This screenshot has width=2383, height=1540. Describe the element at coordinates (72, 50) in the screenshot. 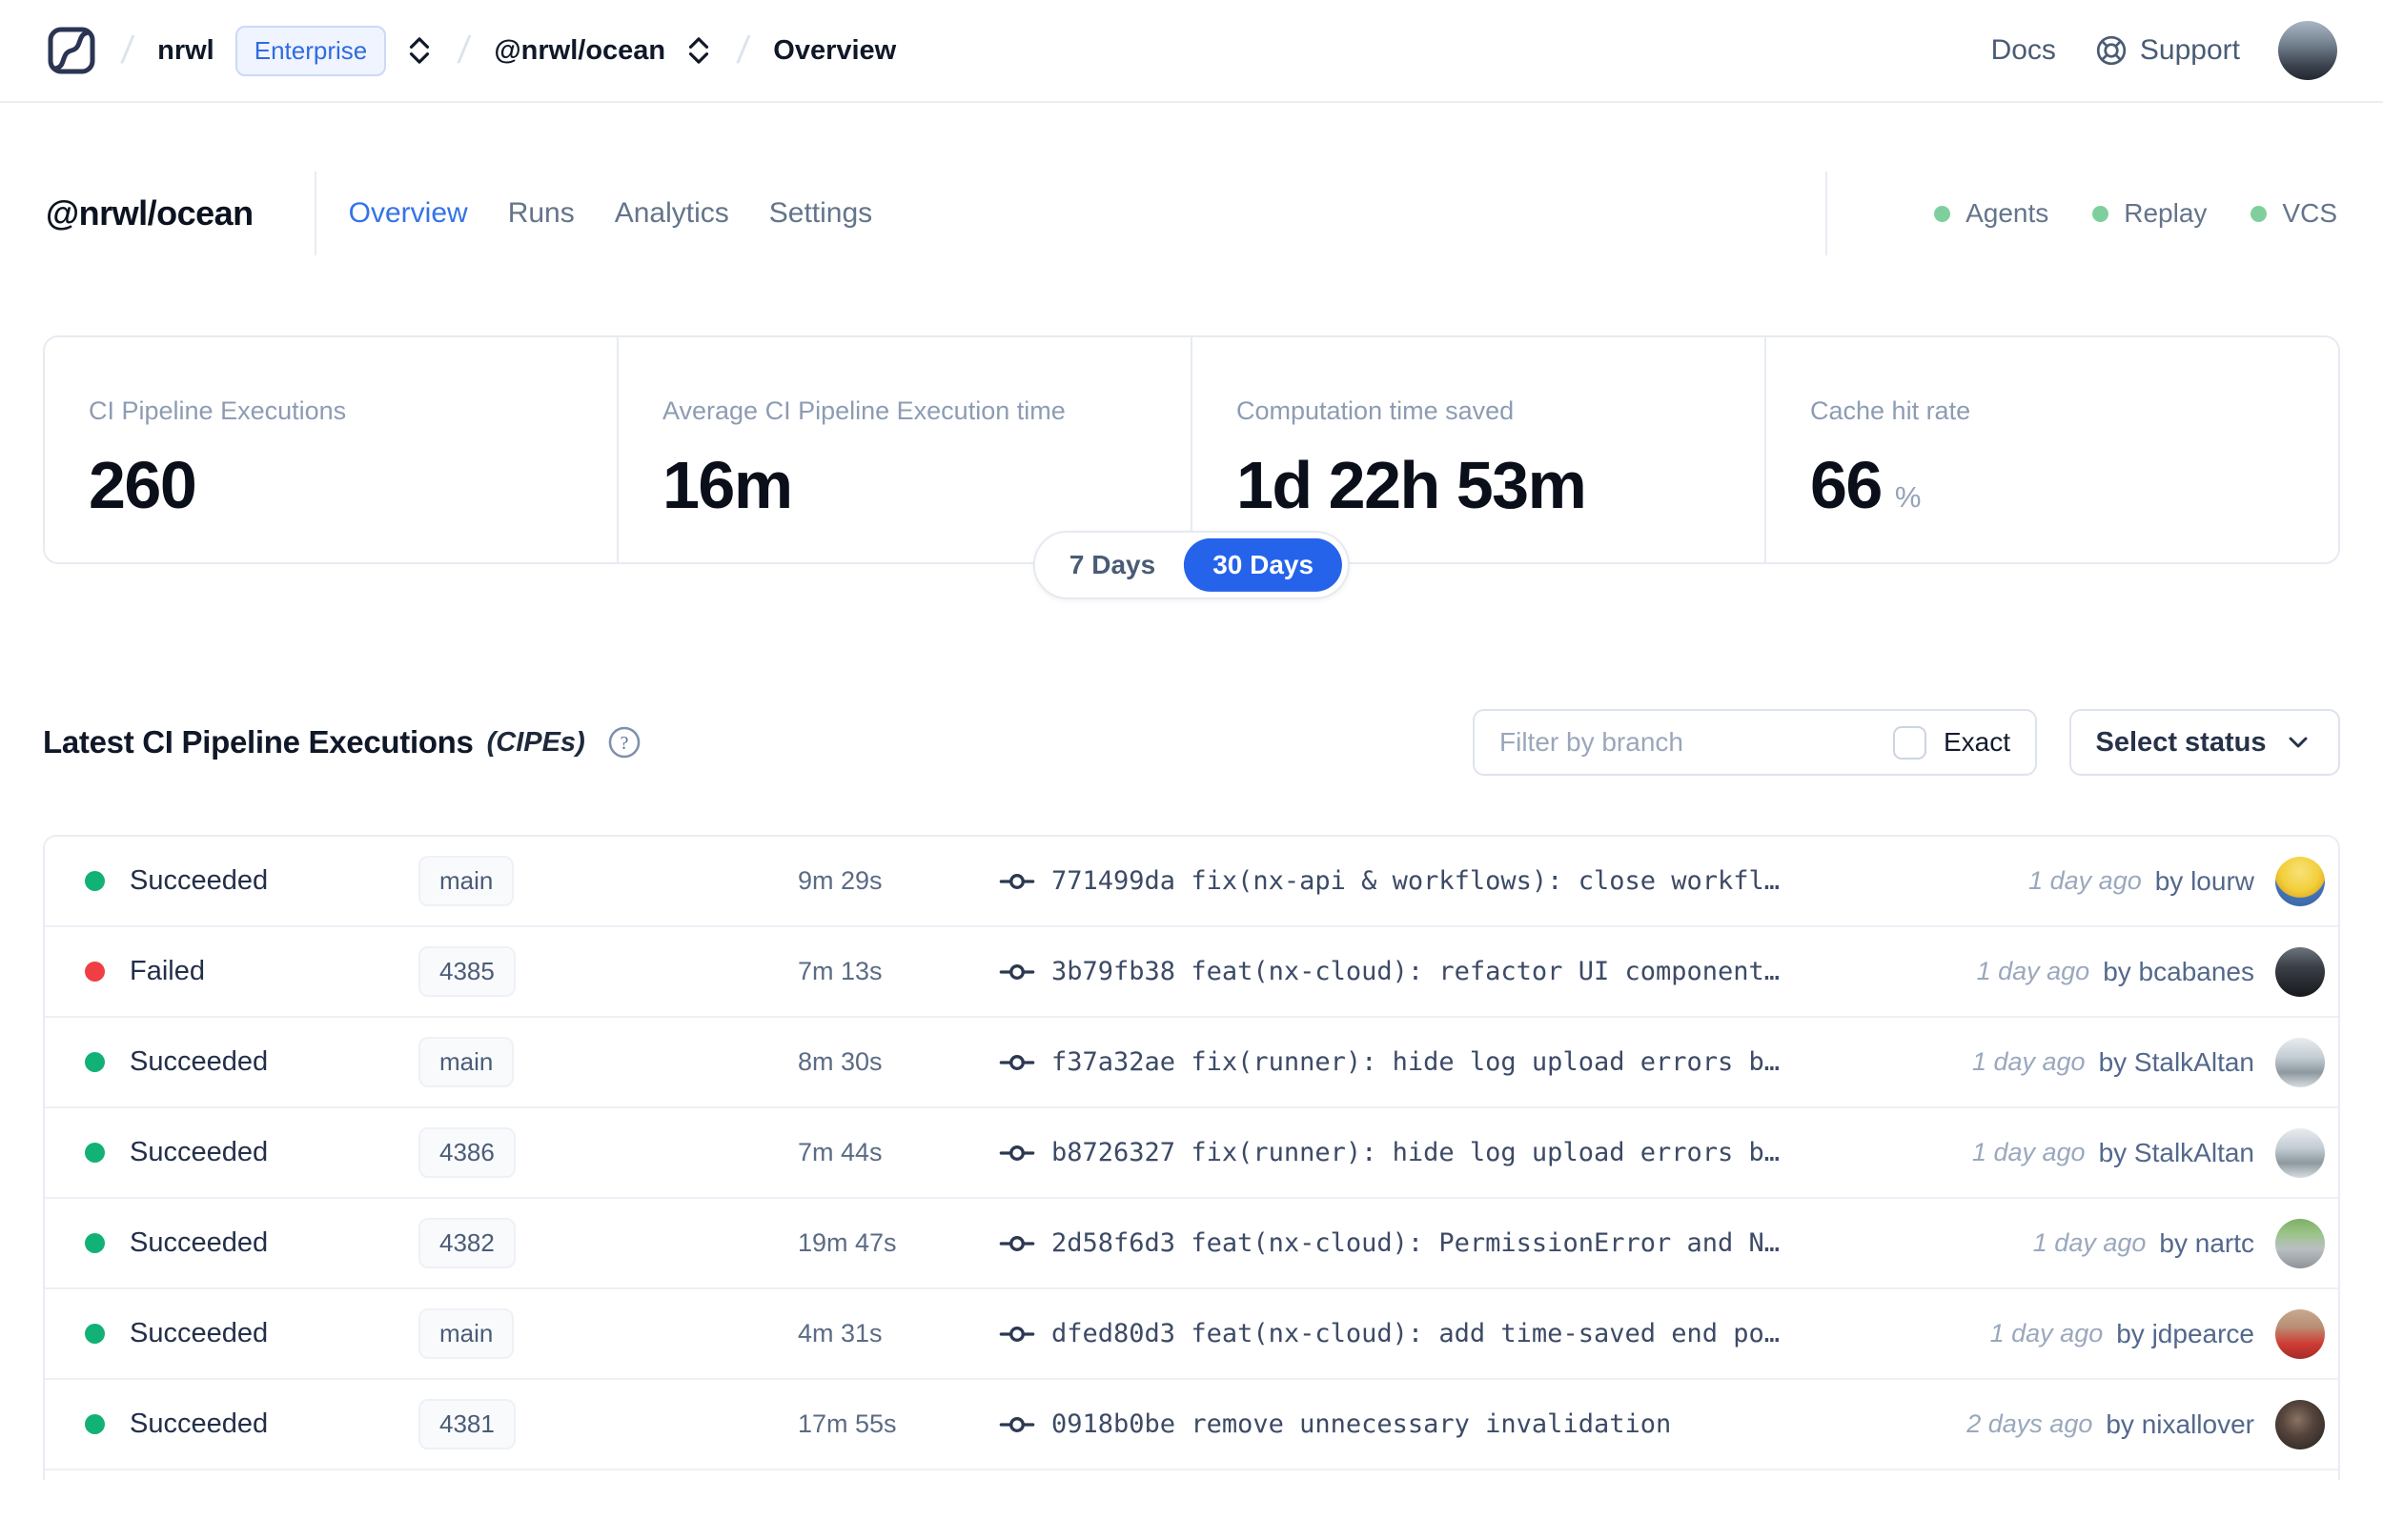

I see `nx-cloud-logo` at that location.